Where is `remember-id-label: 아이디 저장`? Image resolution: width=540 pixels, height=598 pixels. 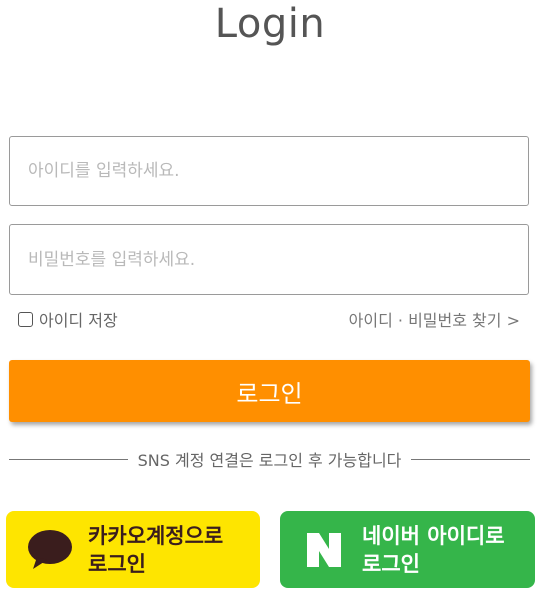 remember-id-label: 아이디 저장 is located at coordinates (78, 320).